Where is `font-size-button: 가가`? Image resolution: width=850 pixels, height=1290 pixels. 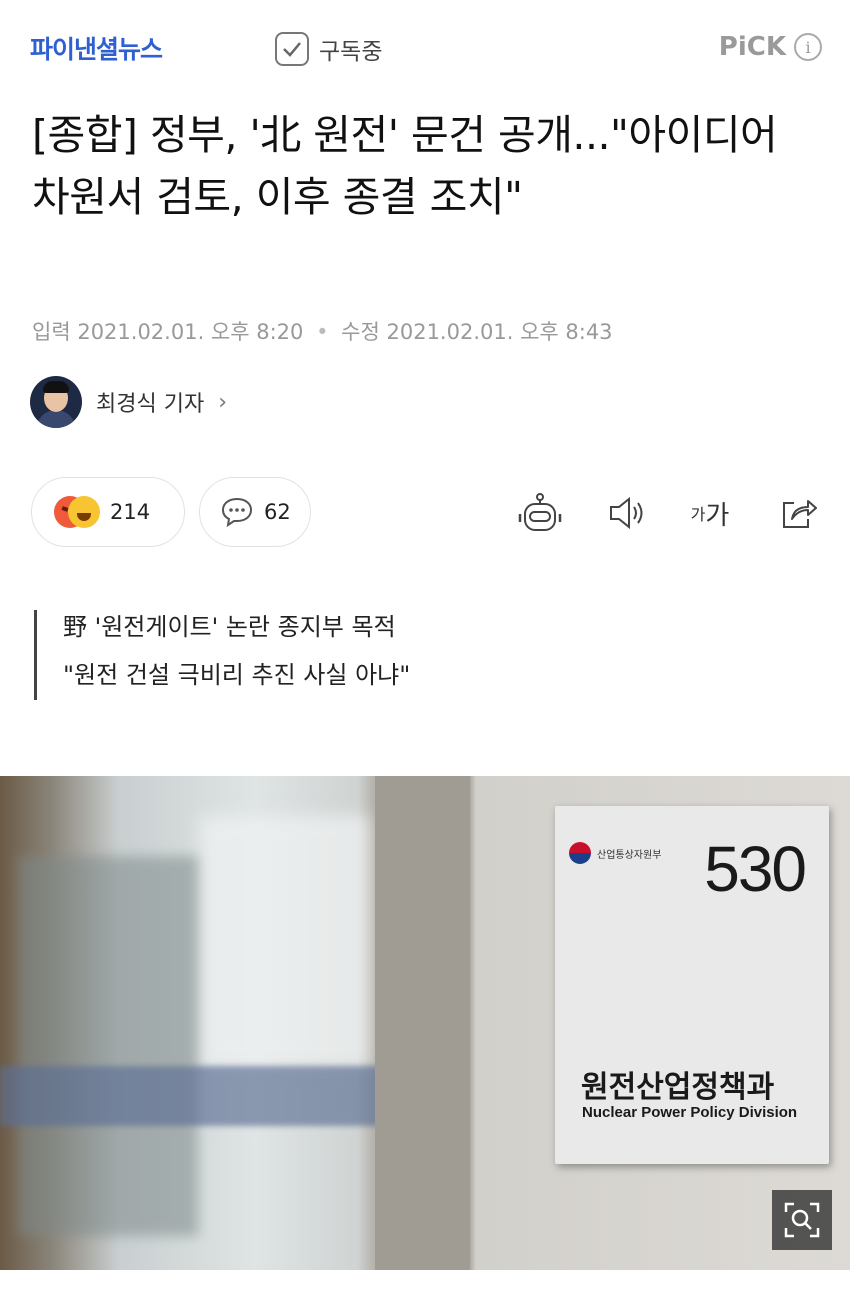
font-size-button: 가가 is located at coordinates (710, 513).